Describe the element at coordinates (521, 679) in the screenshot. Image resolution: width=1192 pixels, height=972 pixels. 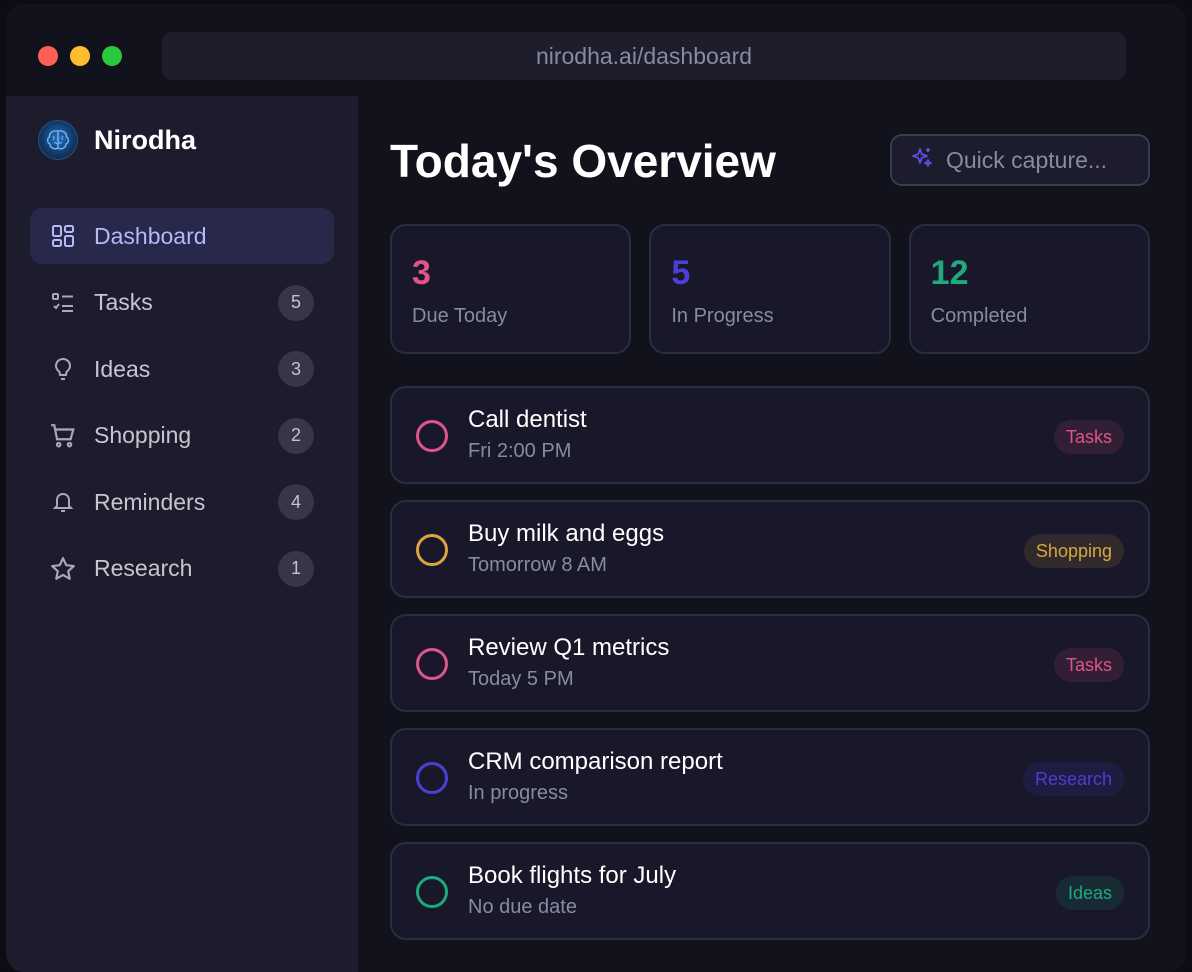
I see `task-due: Today 5 PM` at that location.